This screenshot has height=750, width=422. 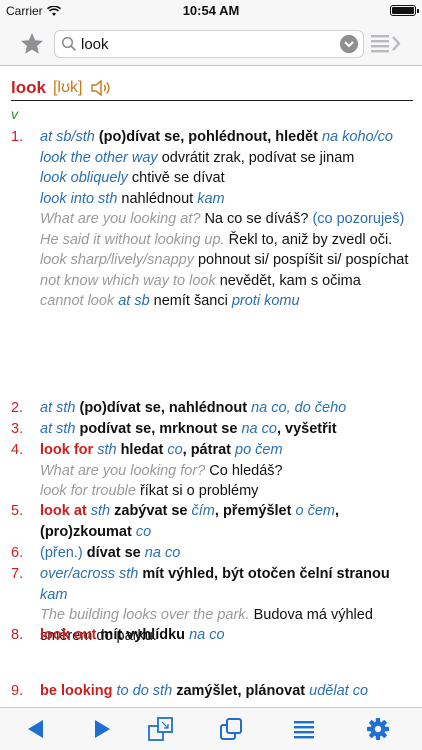 I want to click on sense-body: (přen.) dívat se na co, so click(x=226, y=553).